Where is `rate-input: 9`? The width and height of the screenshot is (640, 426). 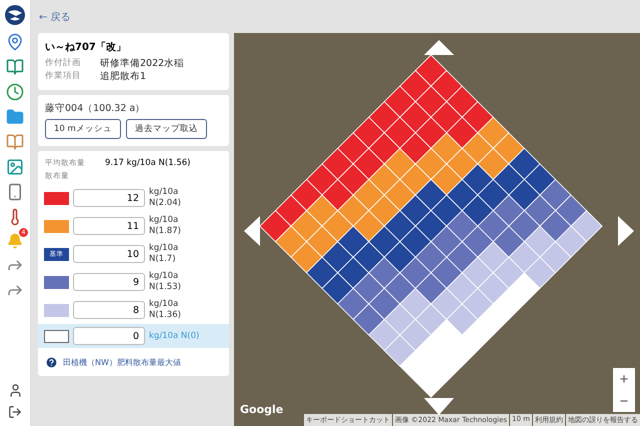
rate-input: 9 is located at coordinates (109, 282).